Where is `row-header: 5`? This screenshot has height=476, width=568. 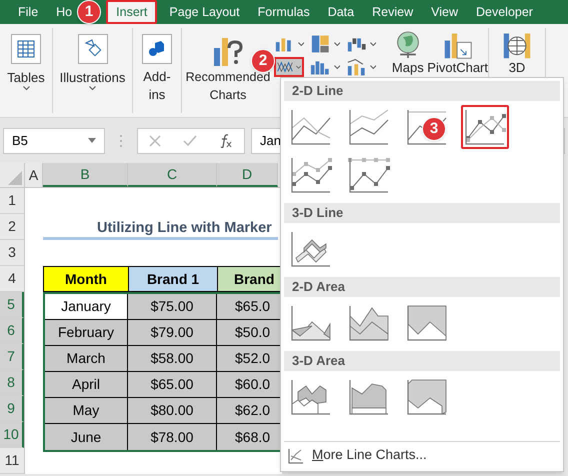
row-header: 5 is located at coordinates (12, 305).